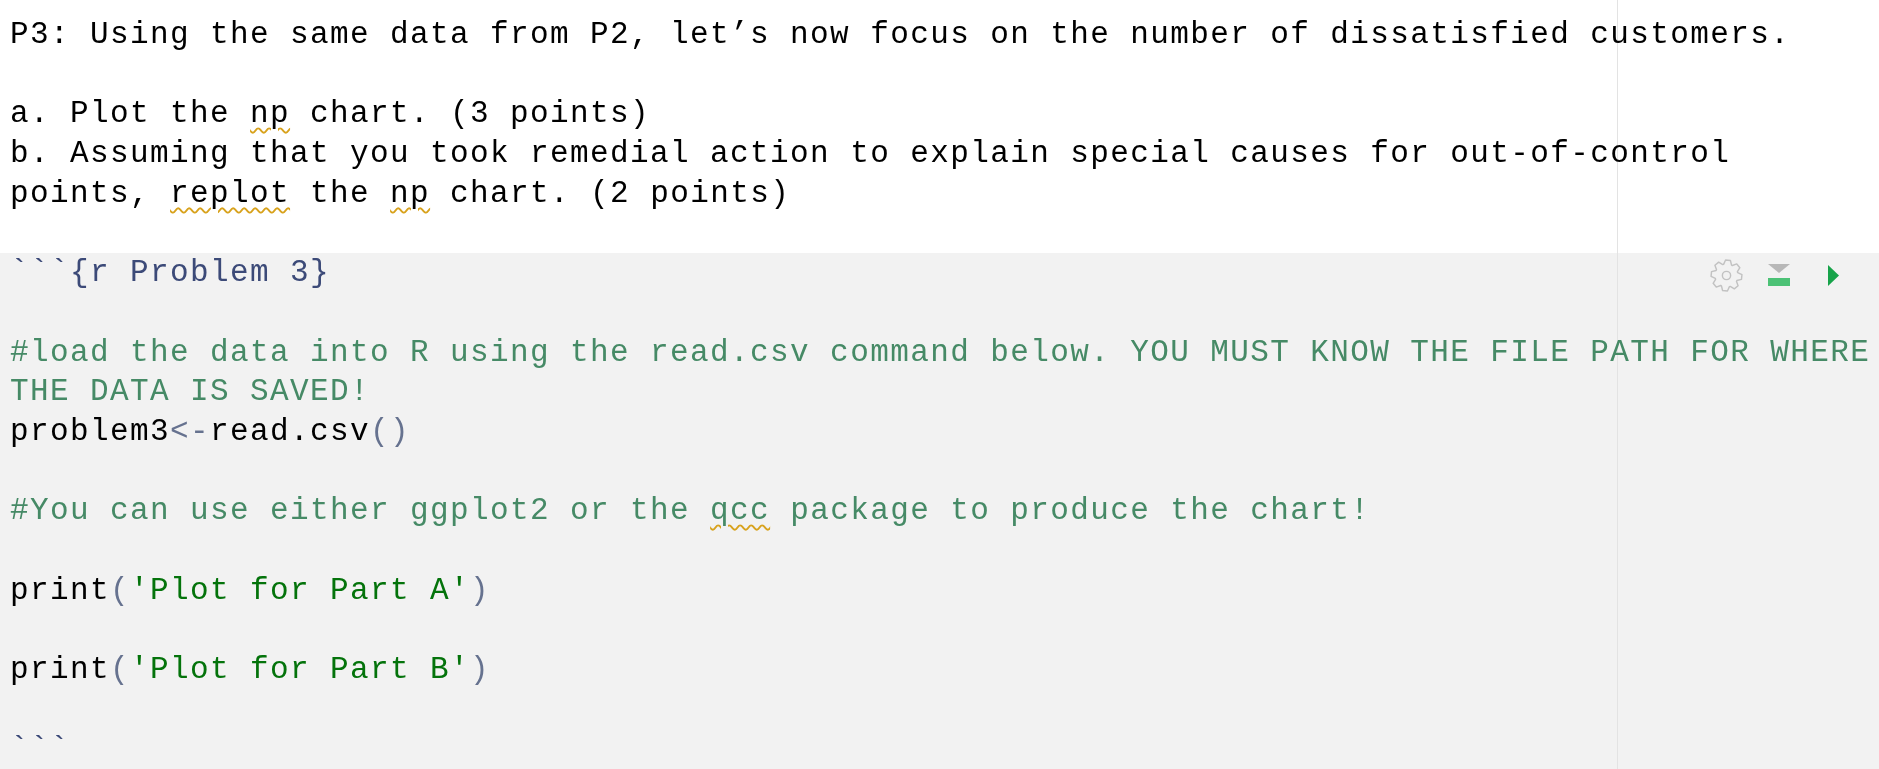 The height and width of the screenshot is (769, 1879). I want to click on code-line: problem3<-read.csv(), so click(210, 432).